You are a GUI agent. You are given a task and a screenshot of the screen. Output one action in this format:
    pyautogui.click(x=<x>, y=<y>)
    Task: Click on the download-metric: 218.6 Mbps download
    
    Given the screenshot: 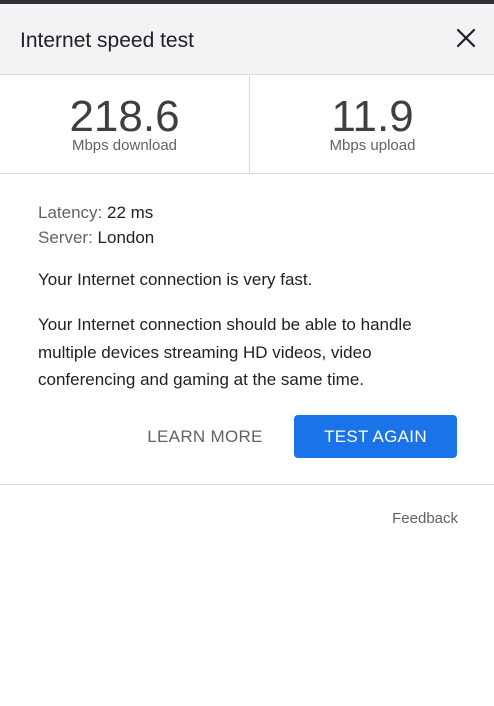 What is the action you would take?
    pyautogui.click(x=125, y=124)
    